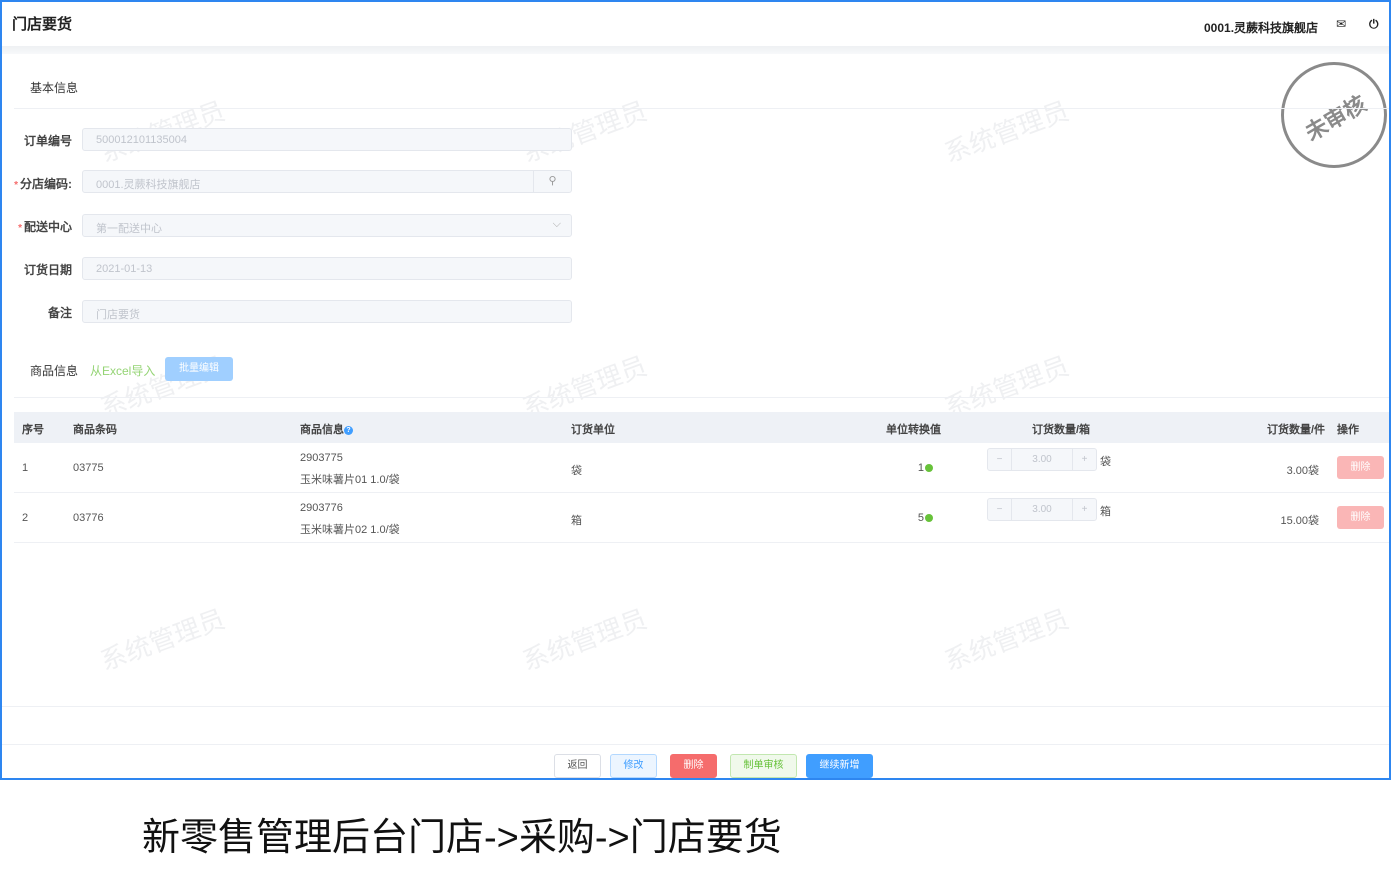  I want to click on continue-add-button: 继续新增, so click(839, 766).